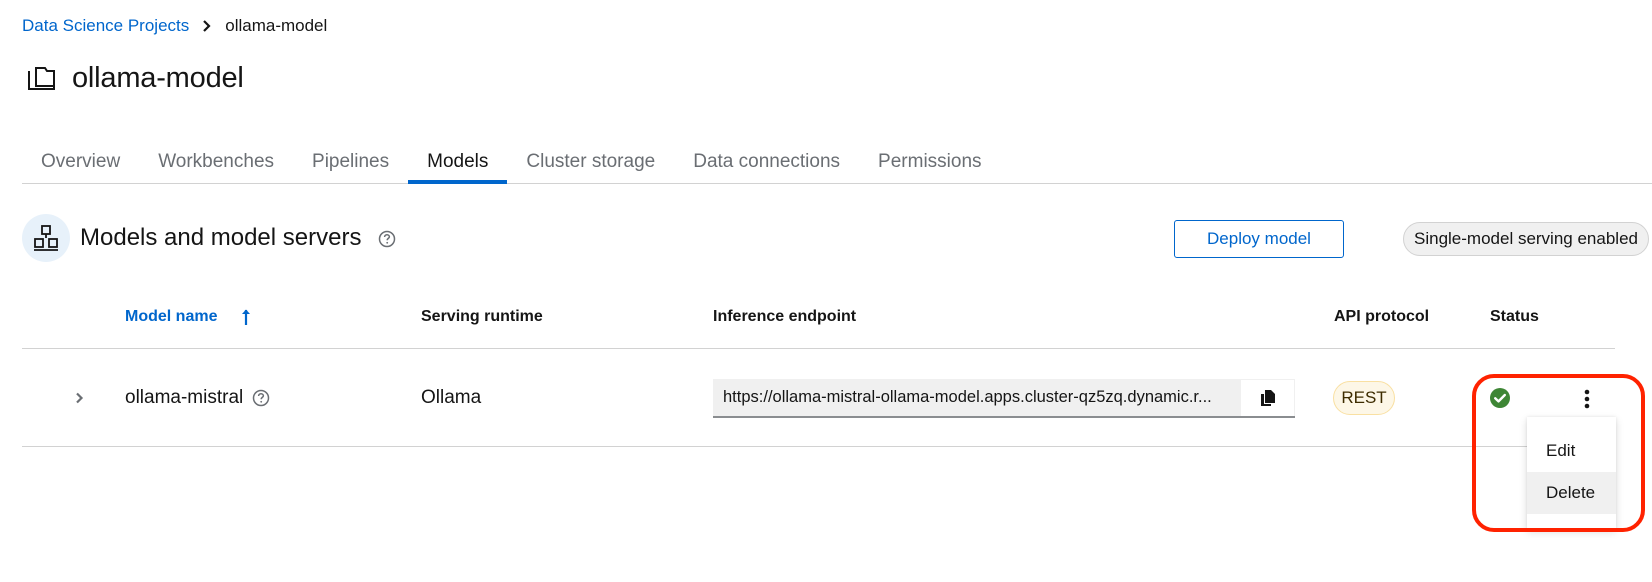  Describe the element at coordinates (482, 317) in the screenshot. I see `column-header-serving-runtime: Serving runtime` at that location.